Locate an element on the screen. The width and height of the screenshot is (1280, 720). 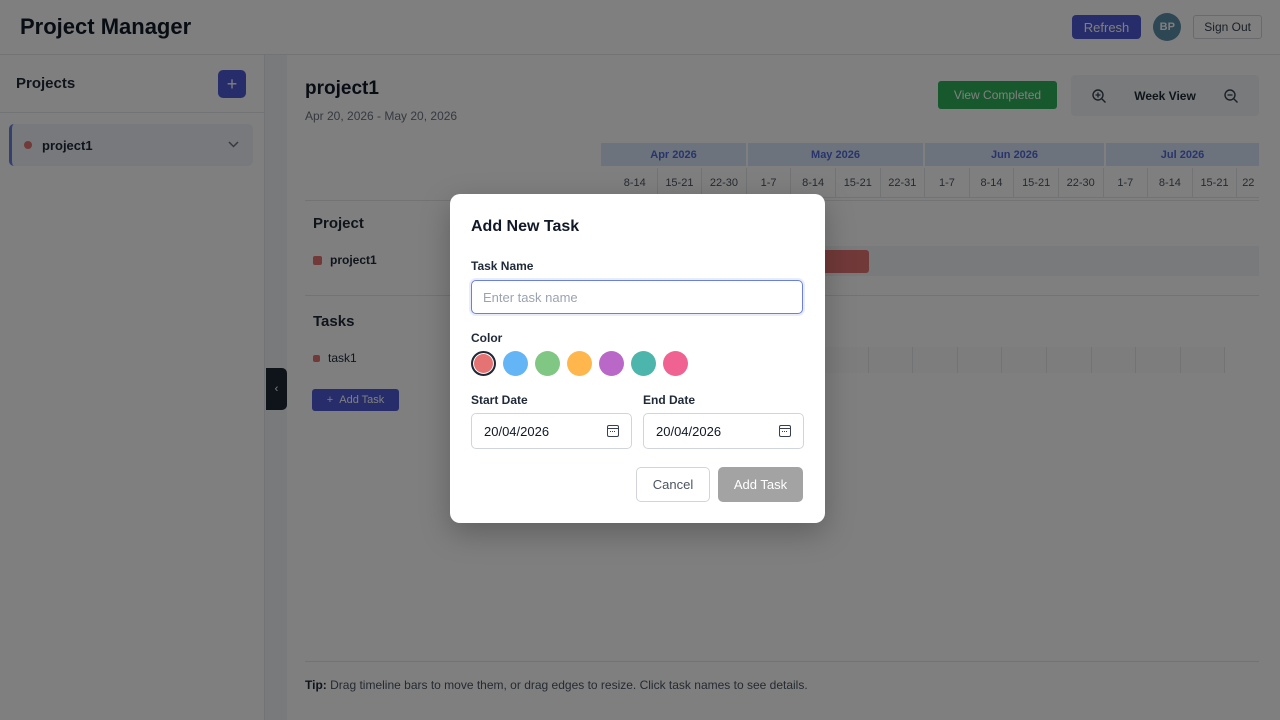
cancel-button: Cancel is located at coordinates (673, 484).